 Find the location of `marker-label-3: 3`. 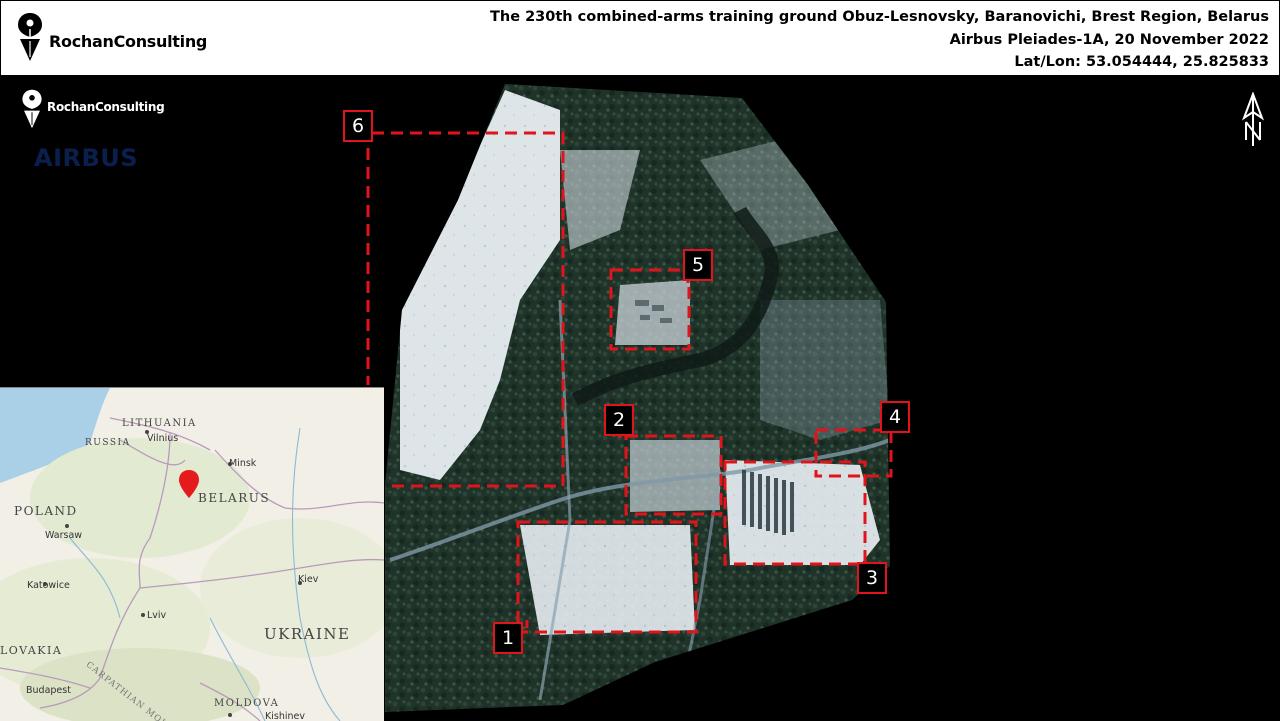

marker-label-3: 3 is located at coordinates (872, 578).